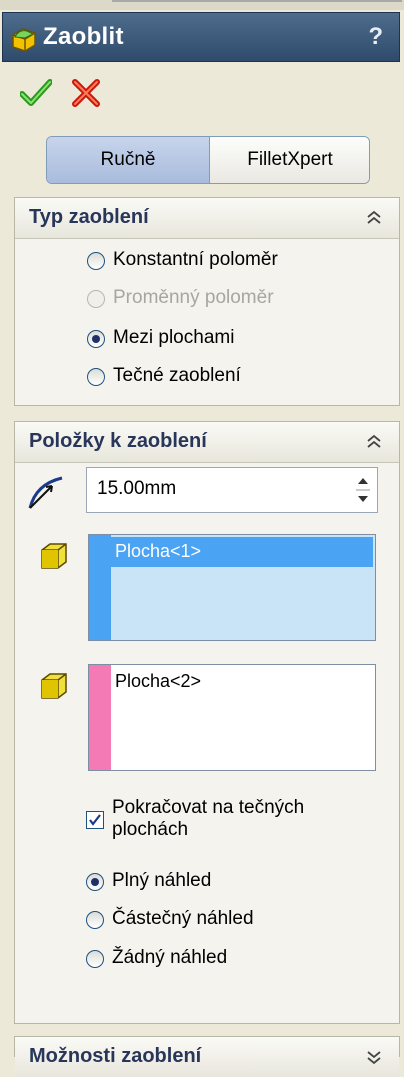 The image size is (404, 1077). I want to click on option-label: Plný náhled, so click(162, 880).